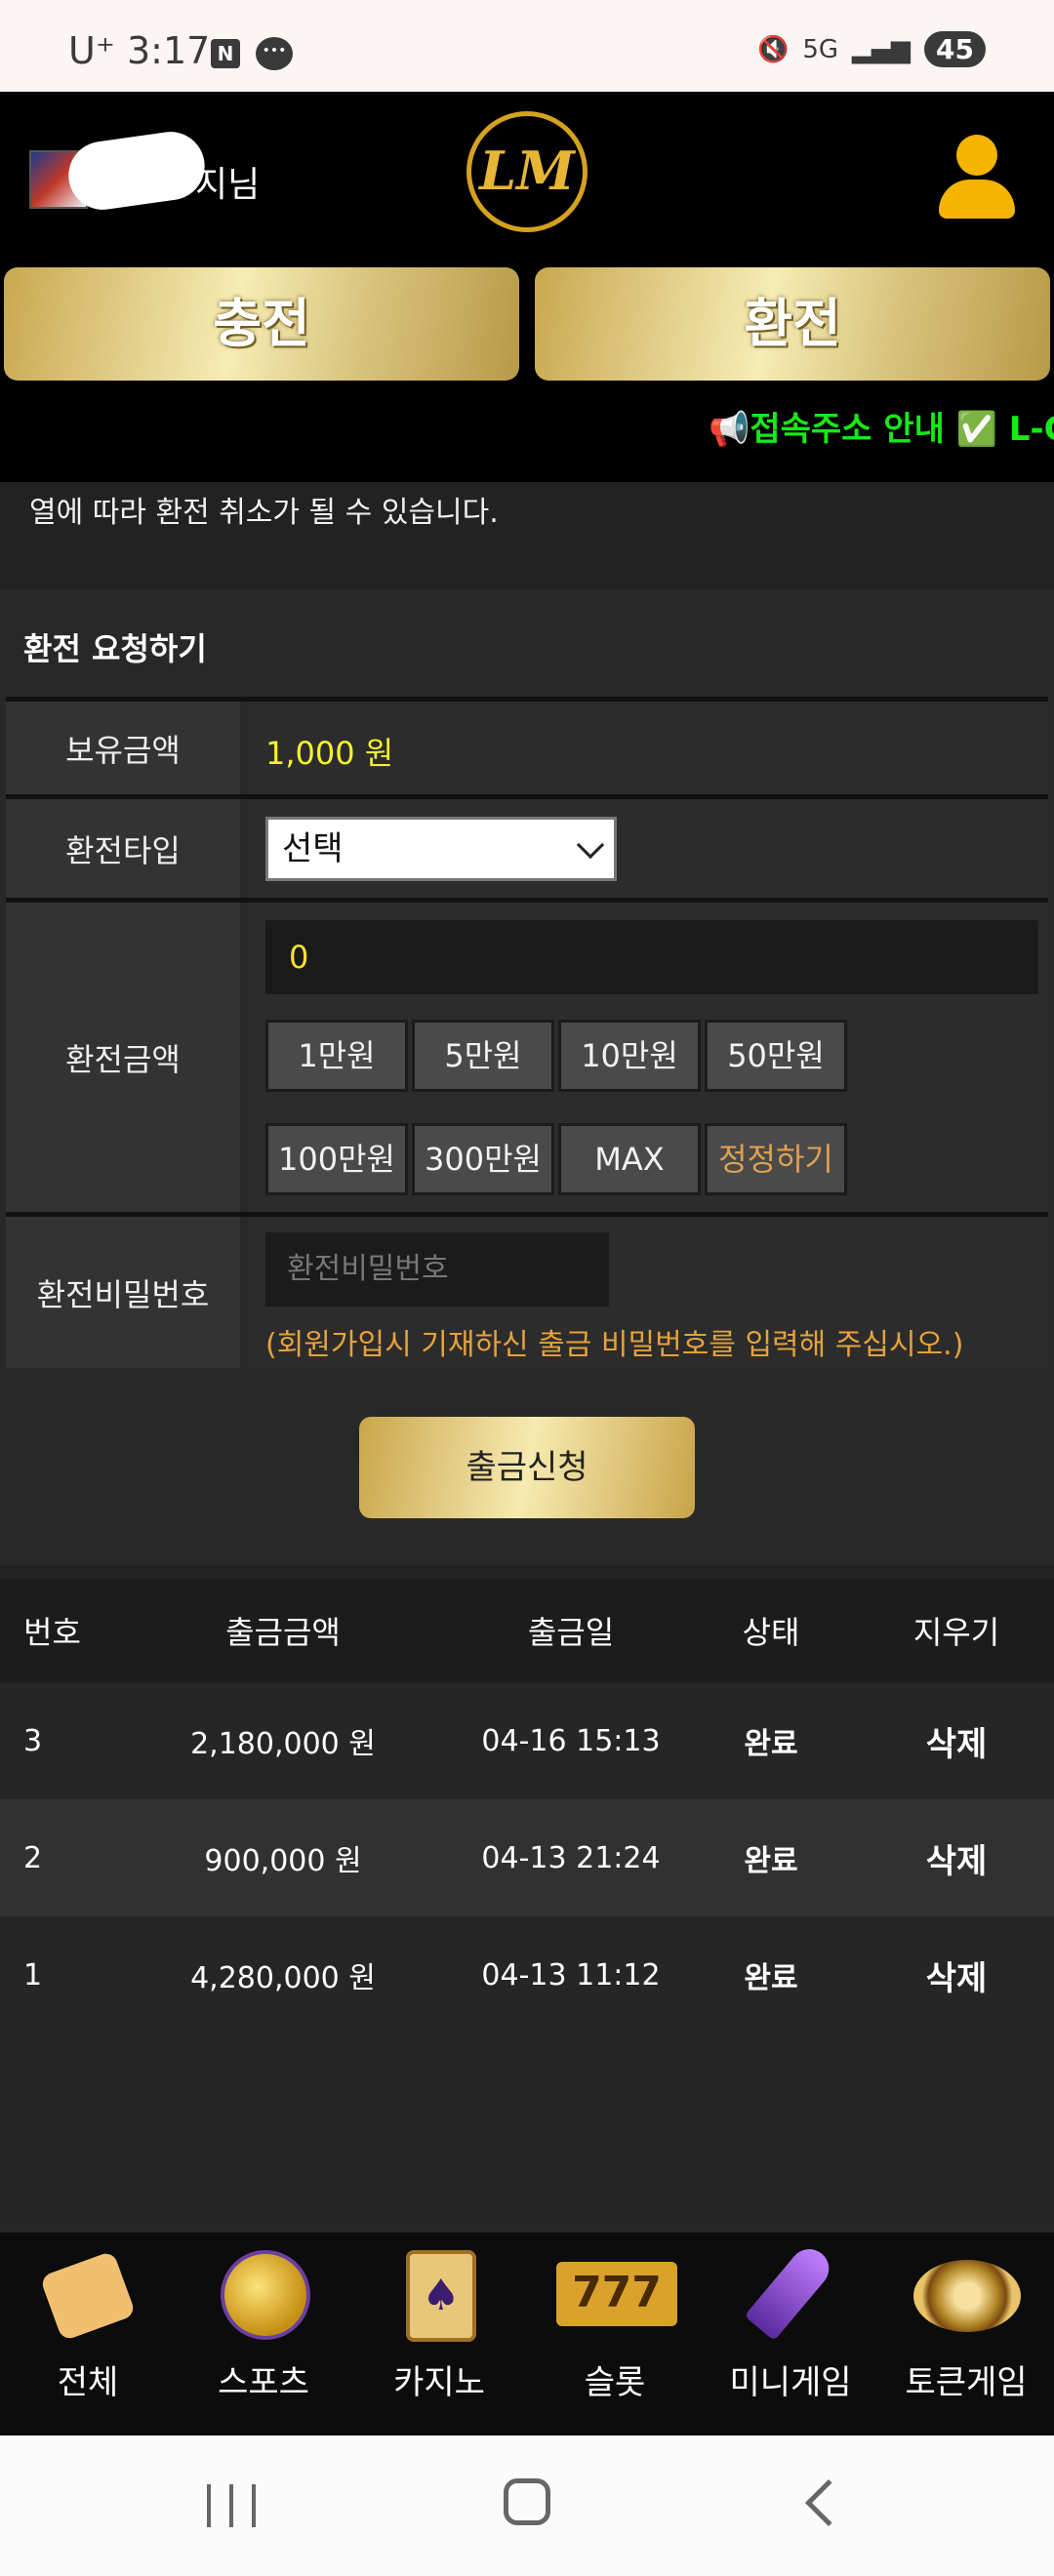  Describe the element at coordinates (629, 1159) in the screenshot. I see `chip-max-button: MAX` at that location.